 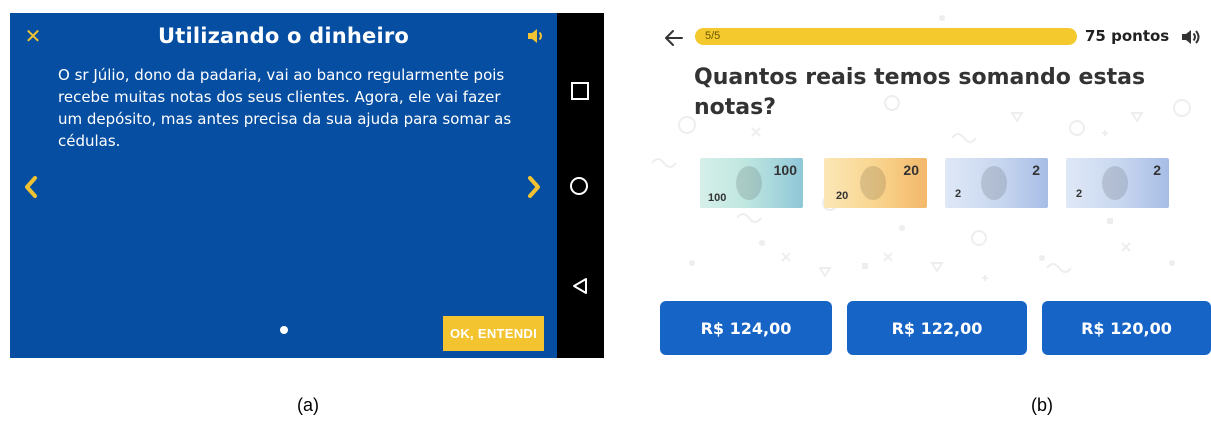 What do you see at coordinates (580, 286) in the screenshot?
I see `nav-back-icon` at bounding box center [580, 286].